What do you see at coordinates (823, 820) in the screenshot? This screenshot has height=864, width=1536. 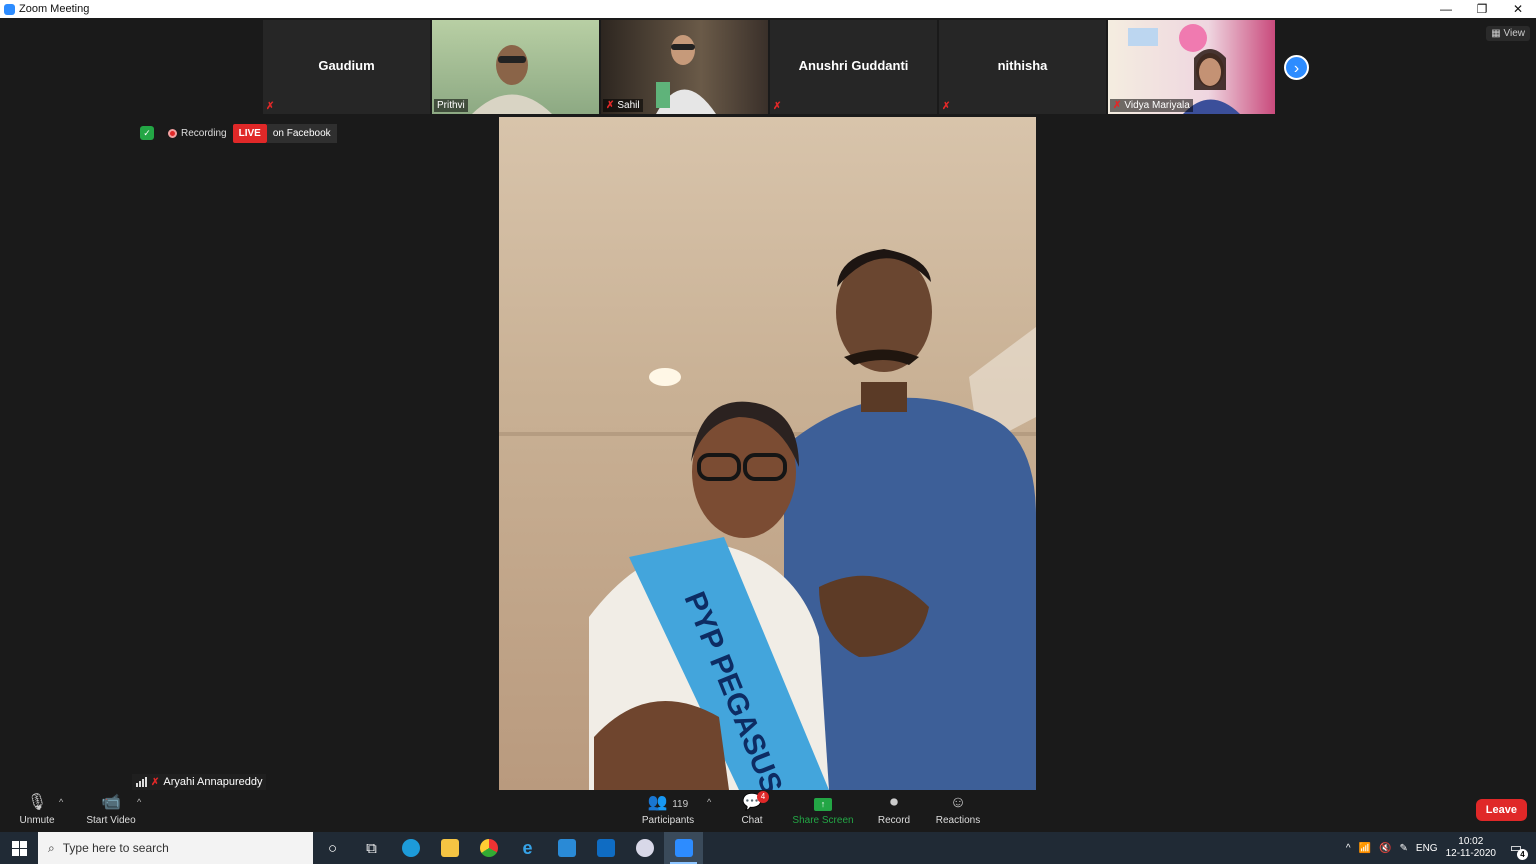 I see `share-screen-label: Share Screen` at bounding box center [823, 820].